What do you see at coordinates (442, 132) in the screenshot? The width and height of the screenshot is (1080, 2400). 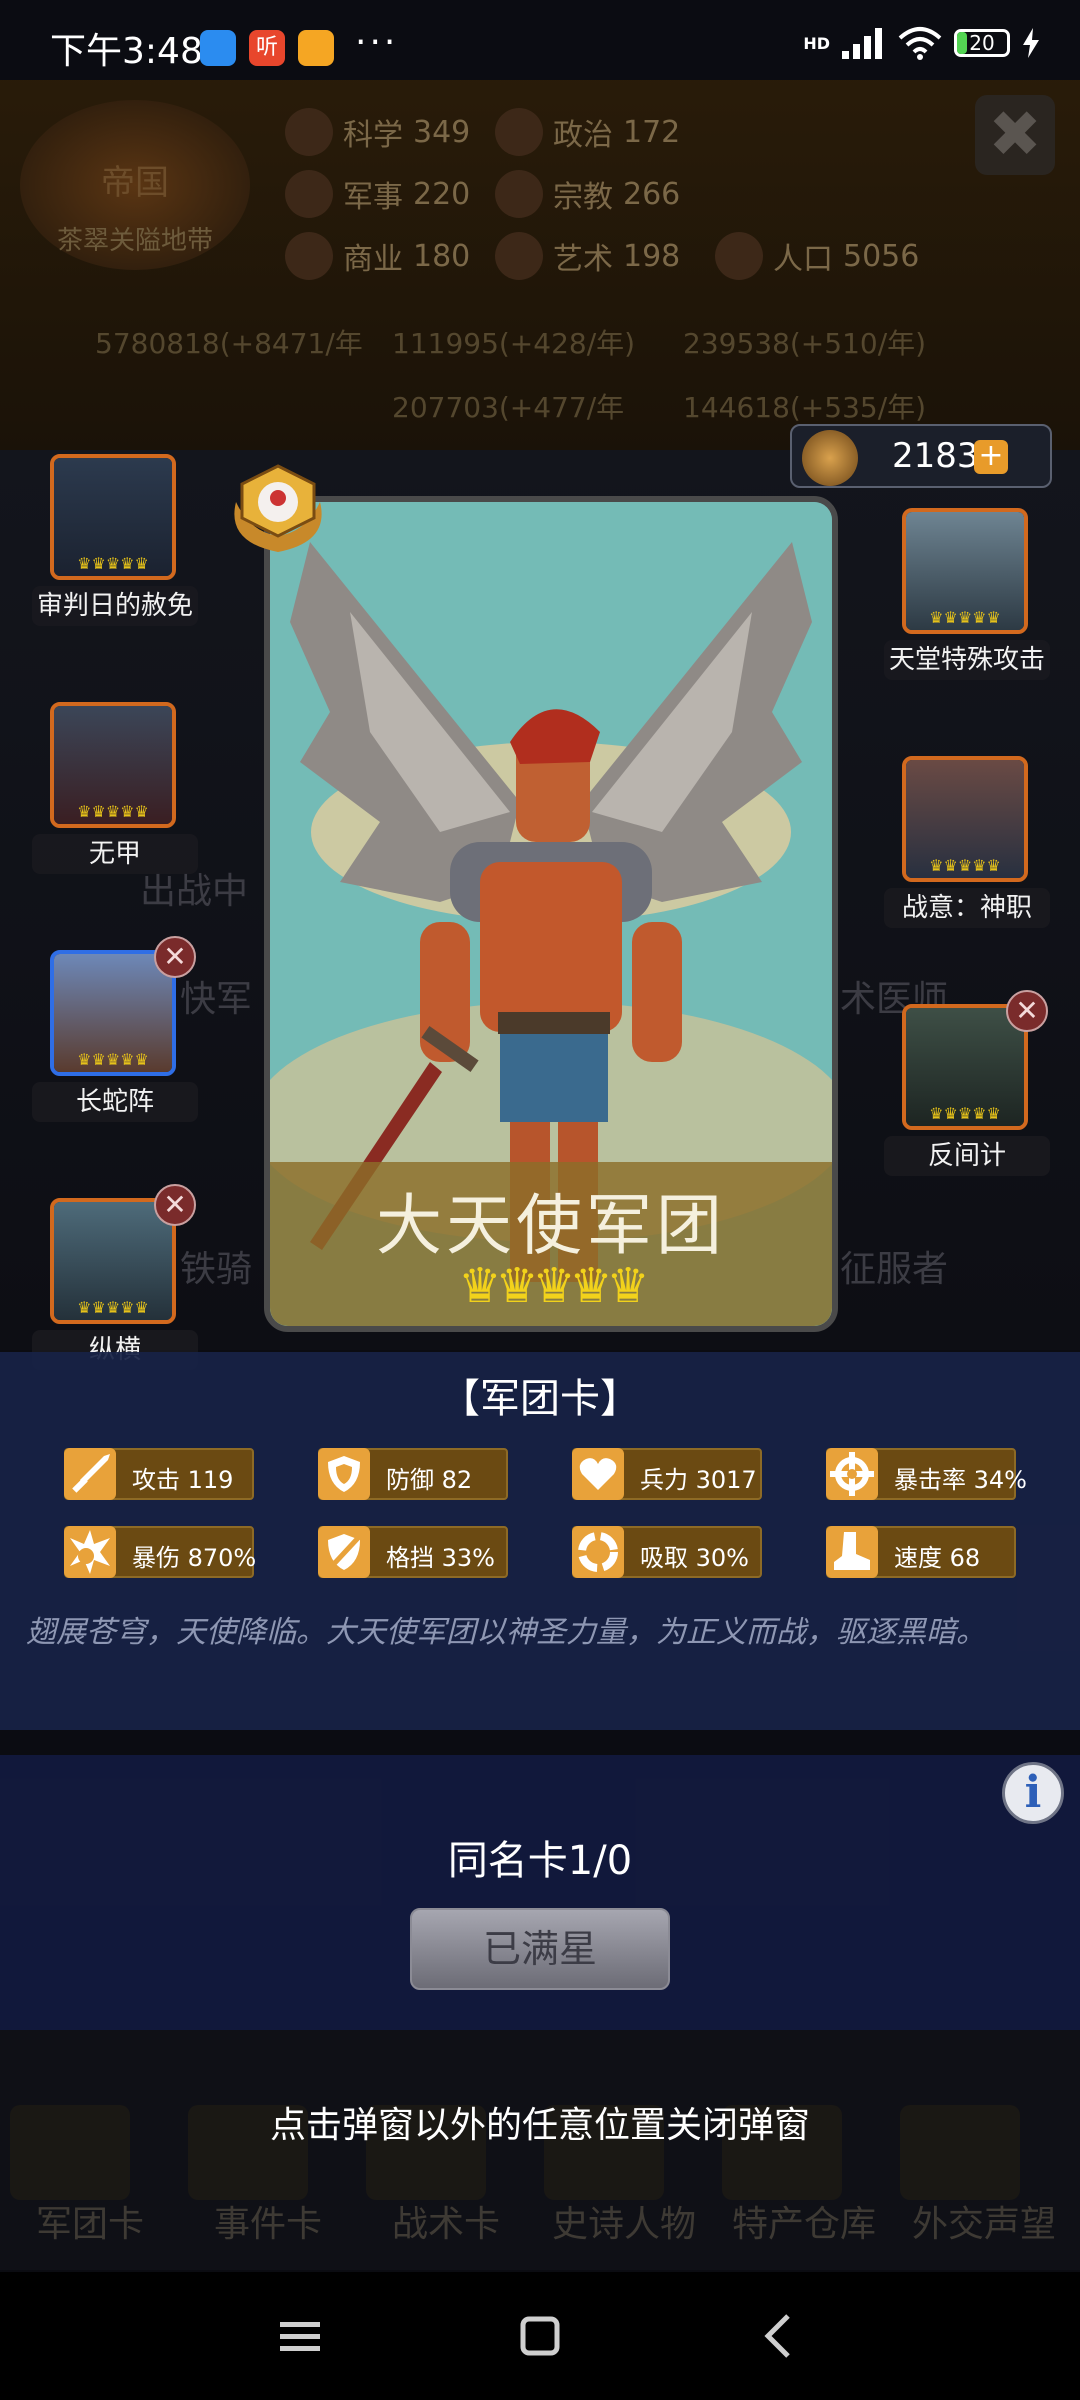 I see `stat-value: 349` at bounding box center [442, 132].